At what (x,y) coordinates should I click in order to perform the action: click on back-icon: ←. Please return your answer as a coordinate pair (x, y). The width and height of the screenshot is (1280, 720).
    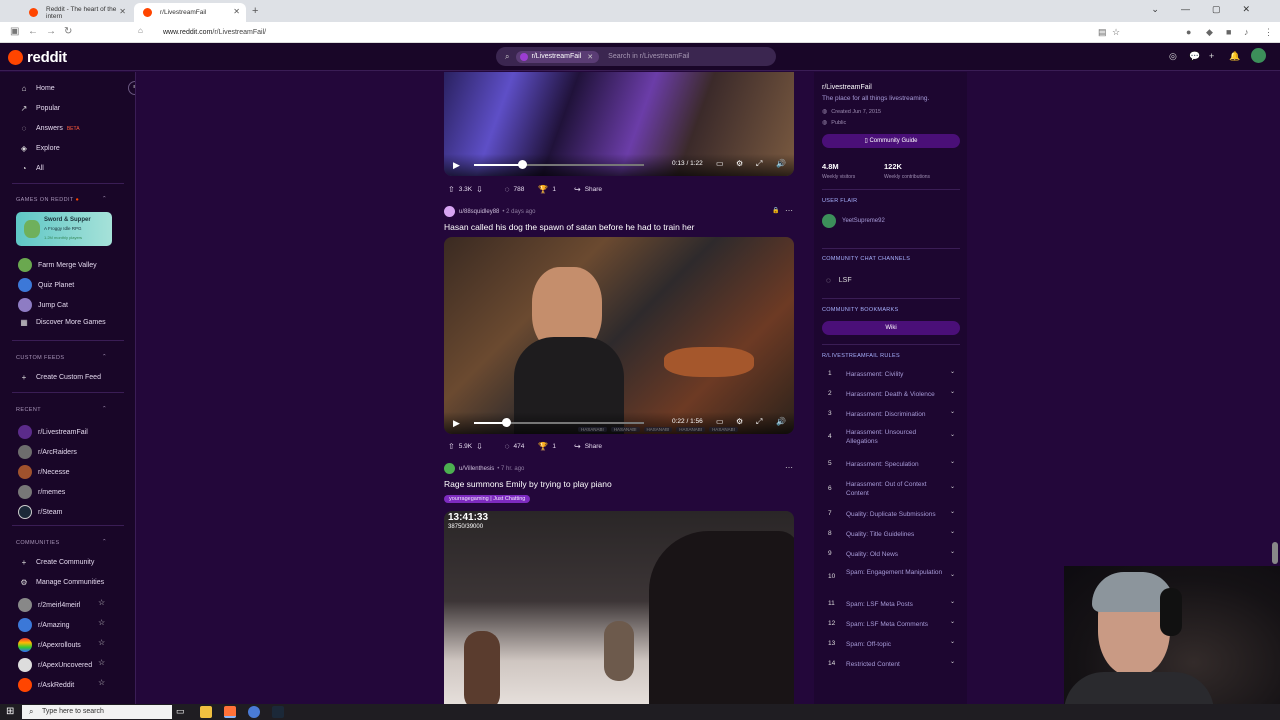
    Looking at the image, I should click on (33, 31).